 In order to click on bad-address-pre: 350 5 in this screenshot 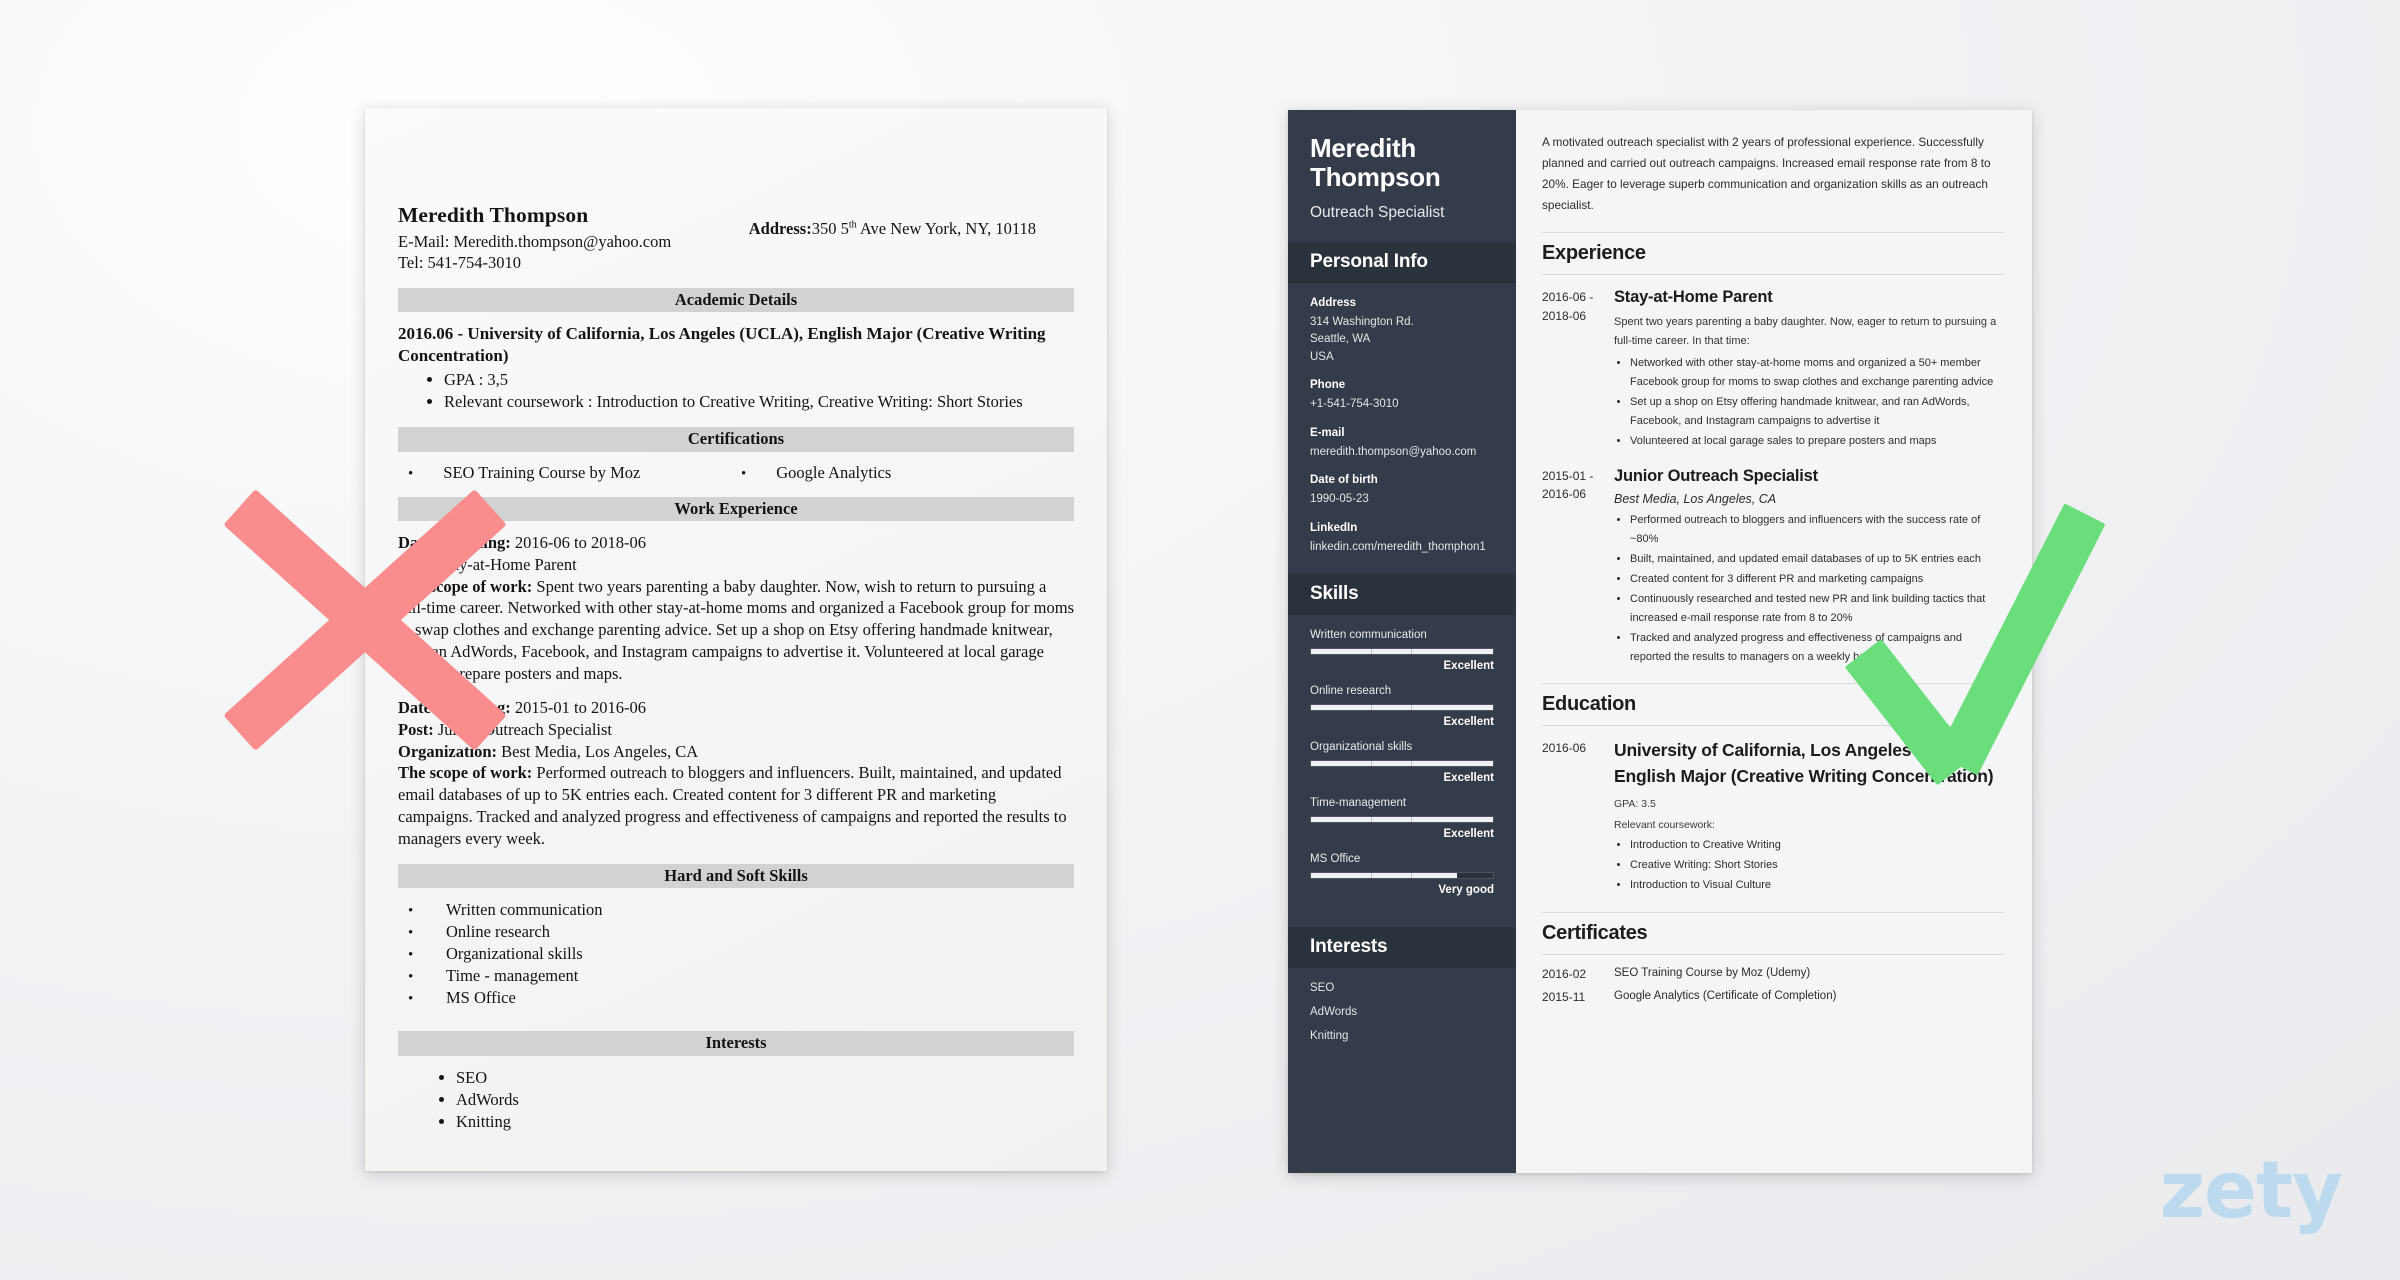, I will do `click(830, 228)`.